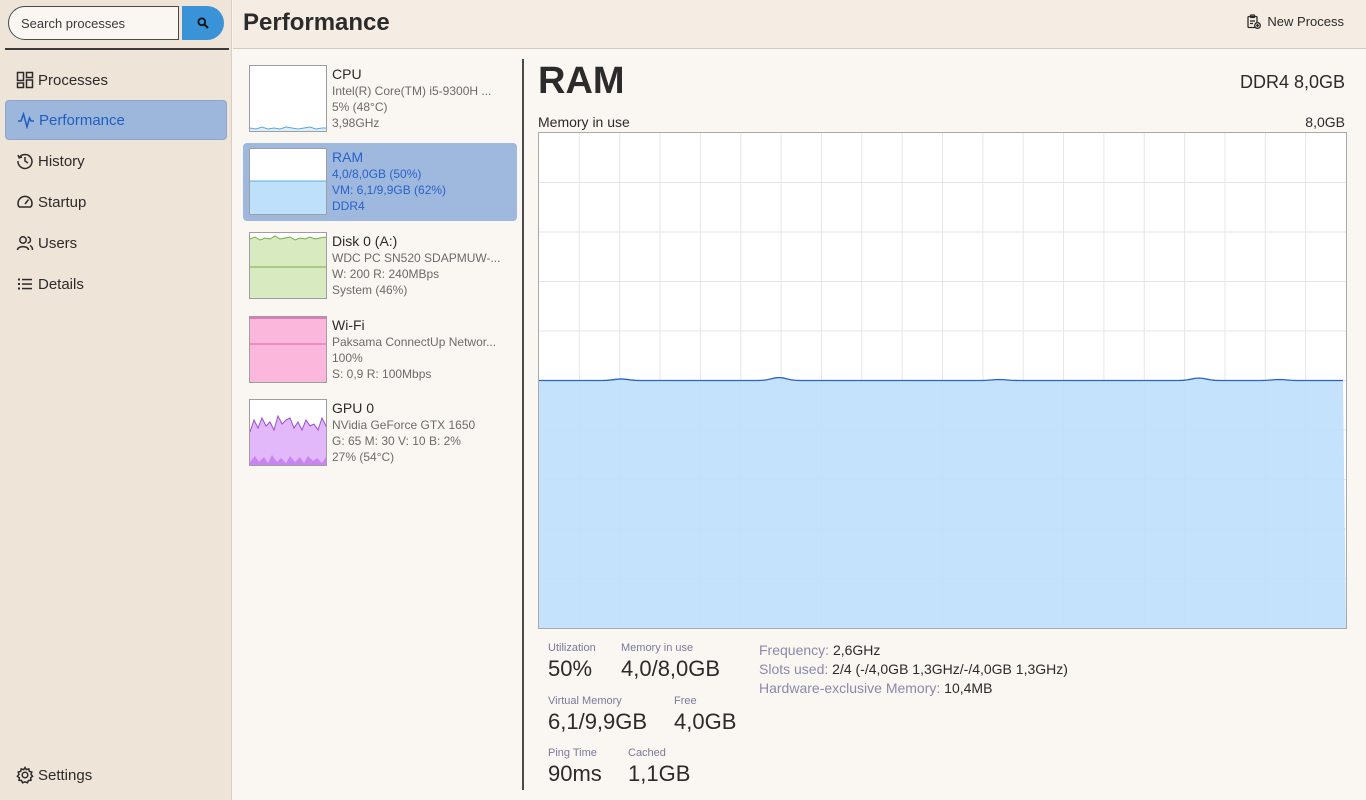 This screenshot has height=800, width=1366. Describe the element at coordinates (382, 374) in the screenshot. I see `device-detail: S: 0,9 R: 100Mbps` at that location.